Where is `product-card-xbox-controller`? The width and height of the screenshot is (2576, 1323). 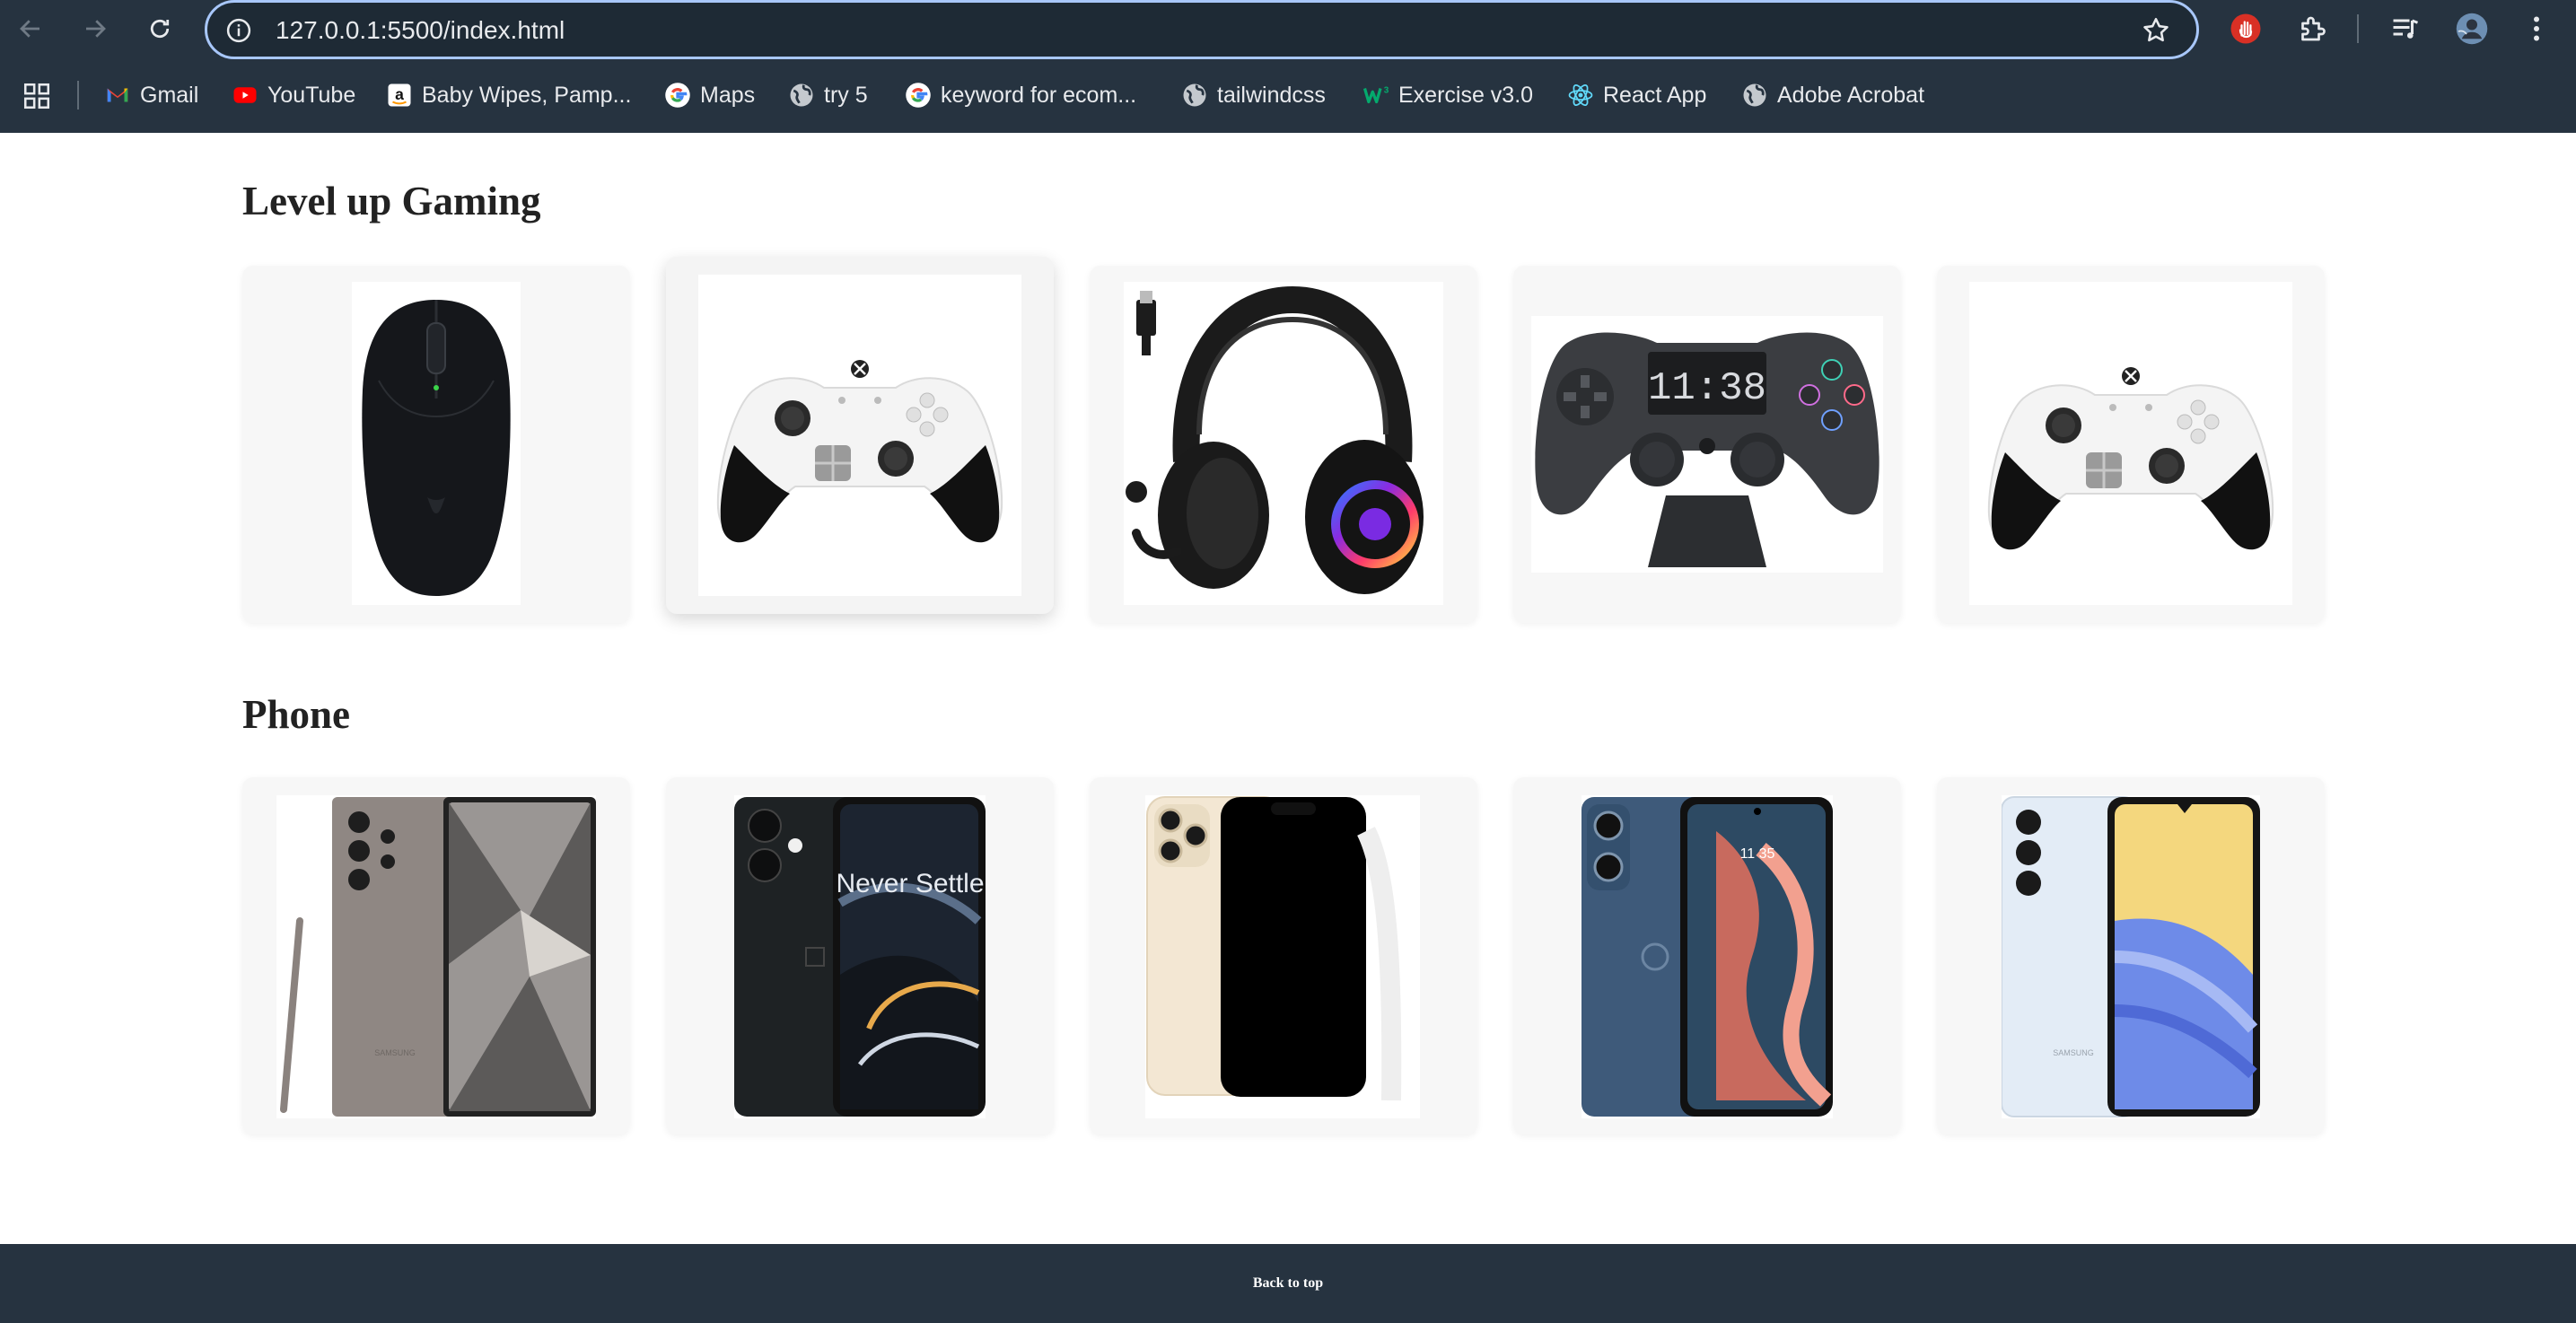 product-card-xbox-controller is located at coordinates (860, 435).